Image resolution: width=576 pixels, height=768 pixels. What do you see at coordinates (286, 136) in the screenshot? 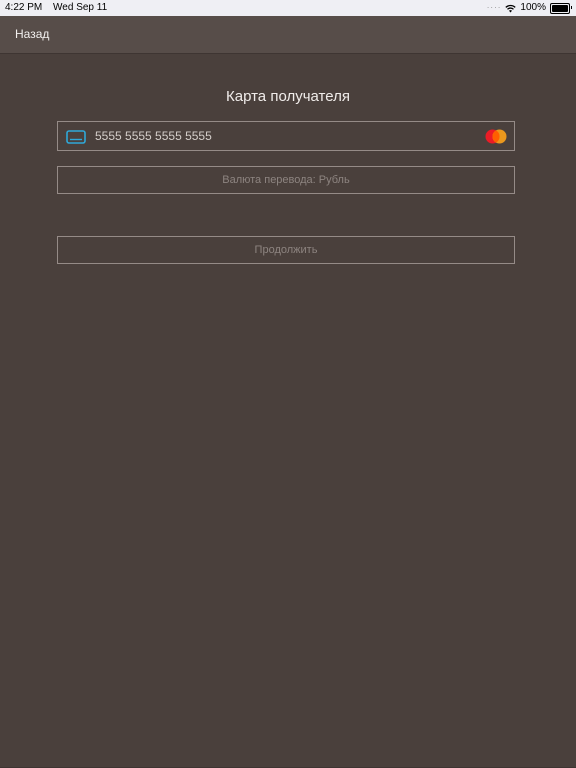
I see `card-number-field: 5555 5555 5555 5555` at bounding box center [286, 136].